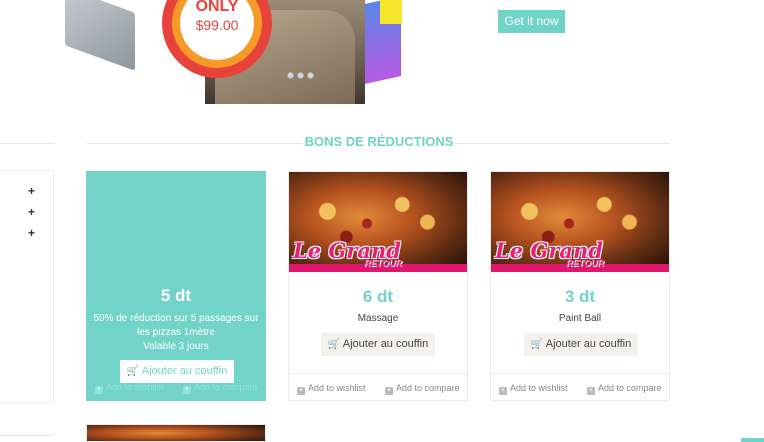 The width and height of the screenshot is (764, 442). What do you see at coordinates (752, 440) in the screenshot?
I see `scroll-to-top-button` at bounding box center [752, 440].